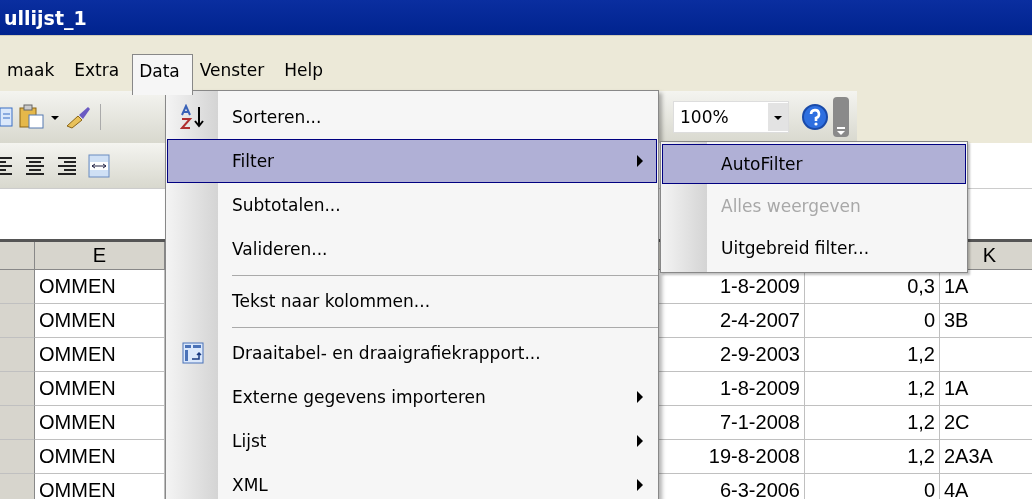  Describe the element at coordinates (306, 72) in the screenshot. I see `menu-item: Help` at that location.